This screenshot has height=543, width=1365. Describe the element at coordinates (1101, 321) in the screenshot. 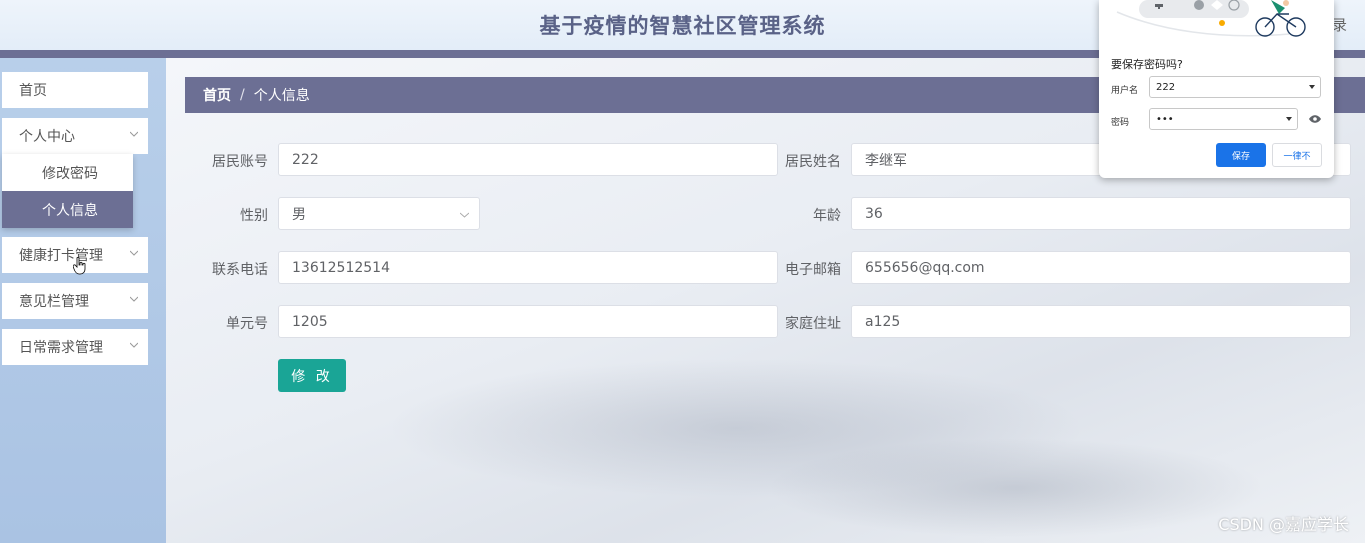

I see `address-field: a125` at that location.